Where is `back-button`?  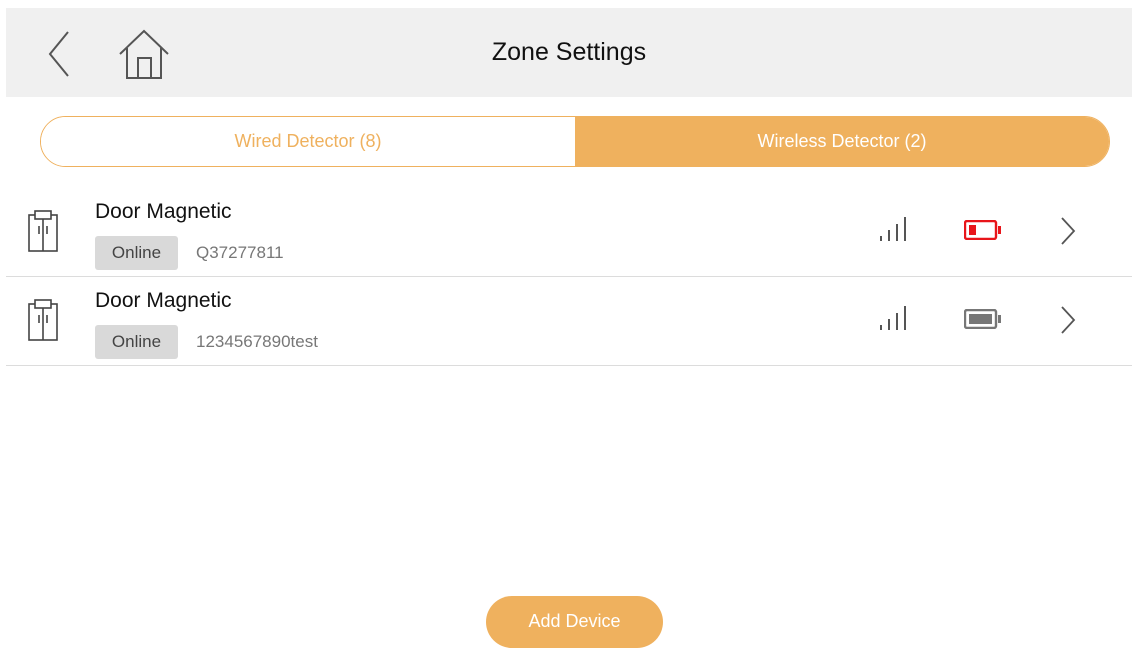
back-button is located at coordinates (64, 54).